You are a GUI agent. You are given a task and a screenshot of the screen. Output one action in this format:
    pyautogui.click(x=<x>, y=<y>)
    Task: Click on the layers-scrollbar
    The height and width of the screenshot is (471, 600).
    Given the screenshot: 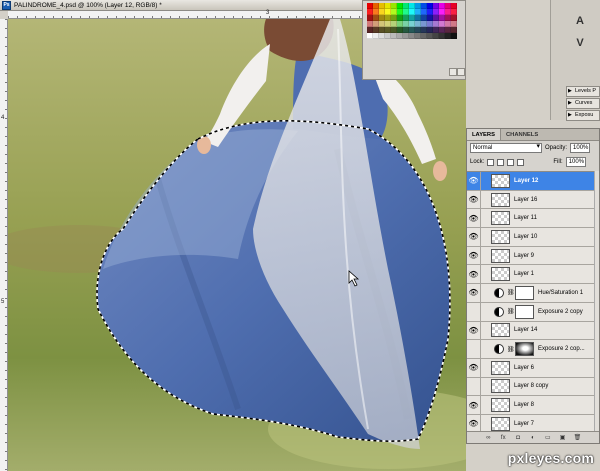 What is the action you would take?
    pyautogui.click(x=596, y=302)
    